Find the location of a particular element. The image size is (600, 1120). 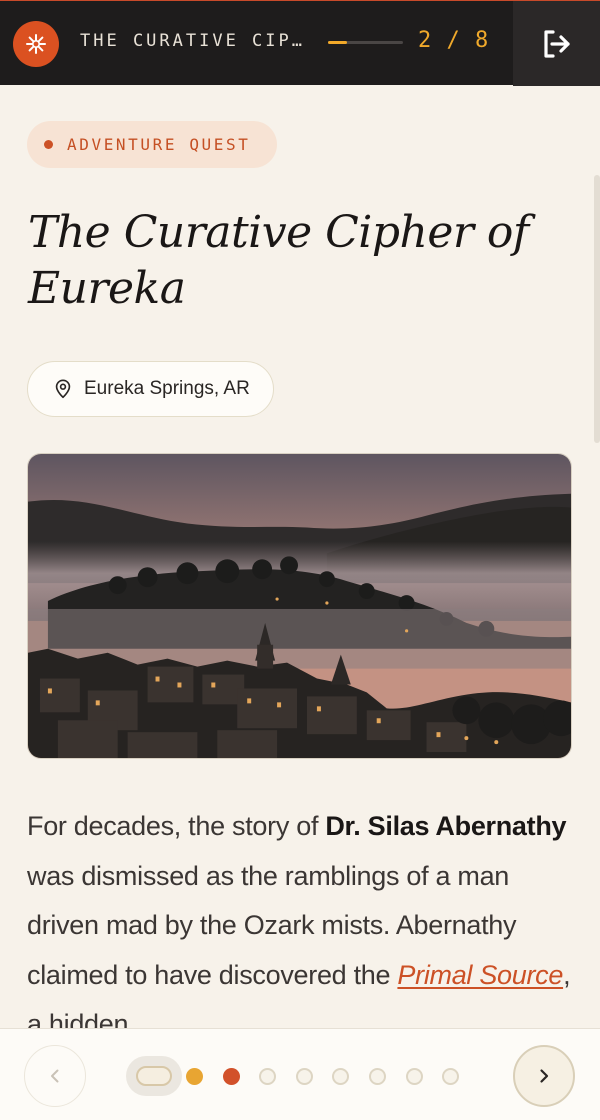

progress-bar is located at coordinates (365, 42).